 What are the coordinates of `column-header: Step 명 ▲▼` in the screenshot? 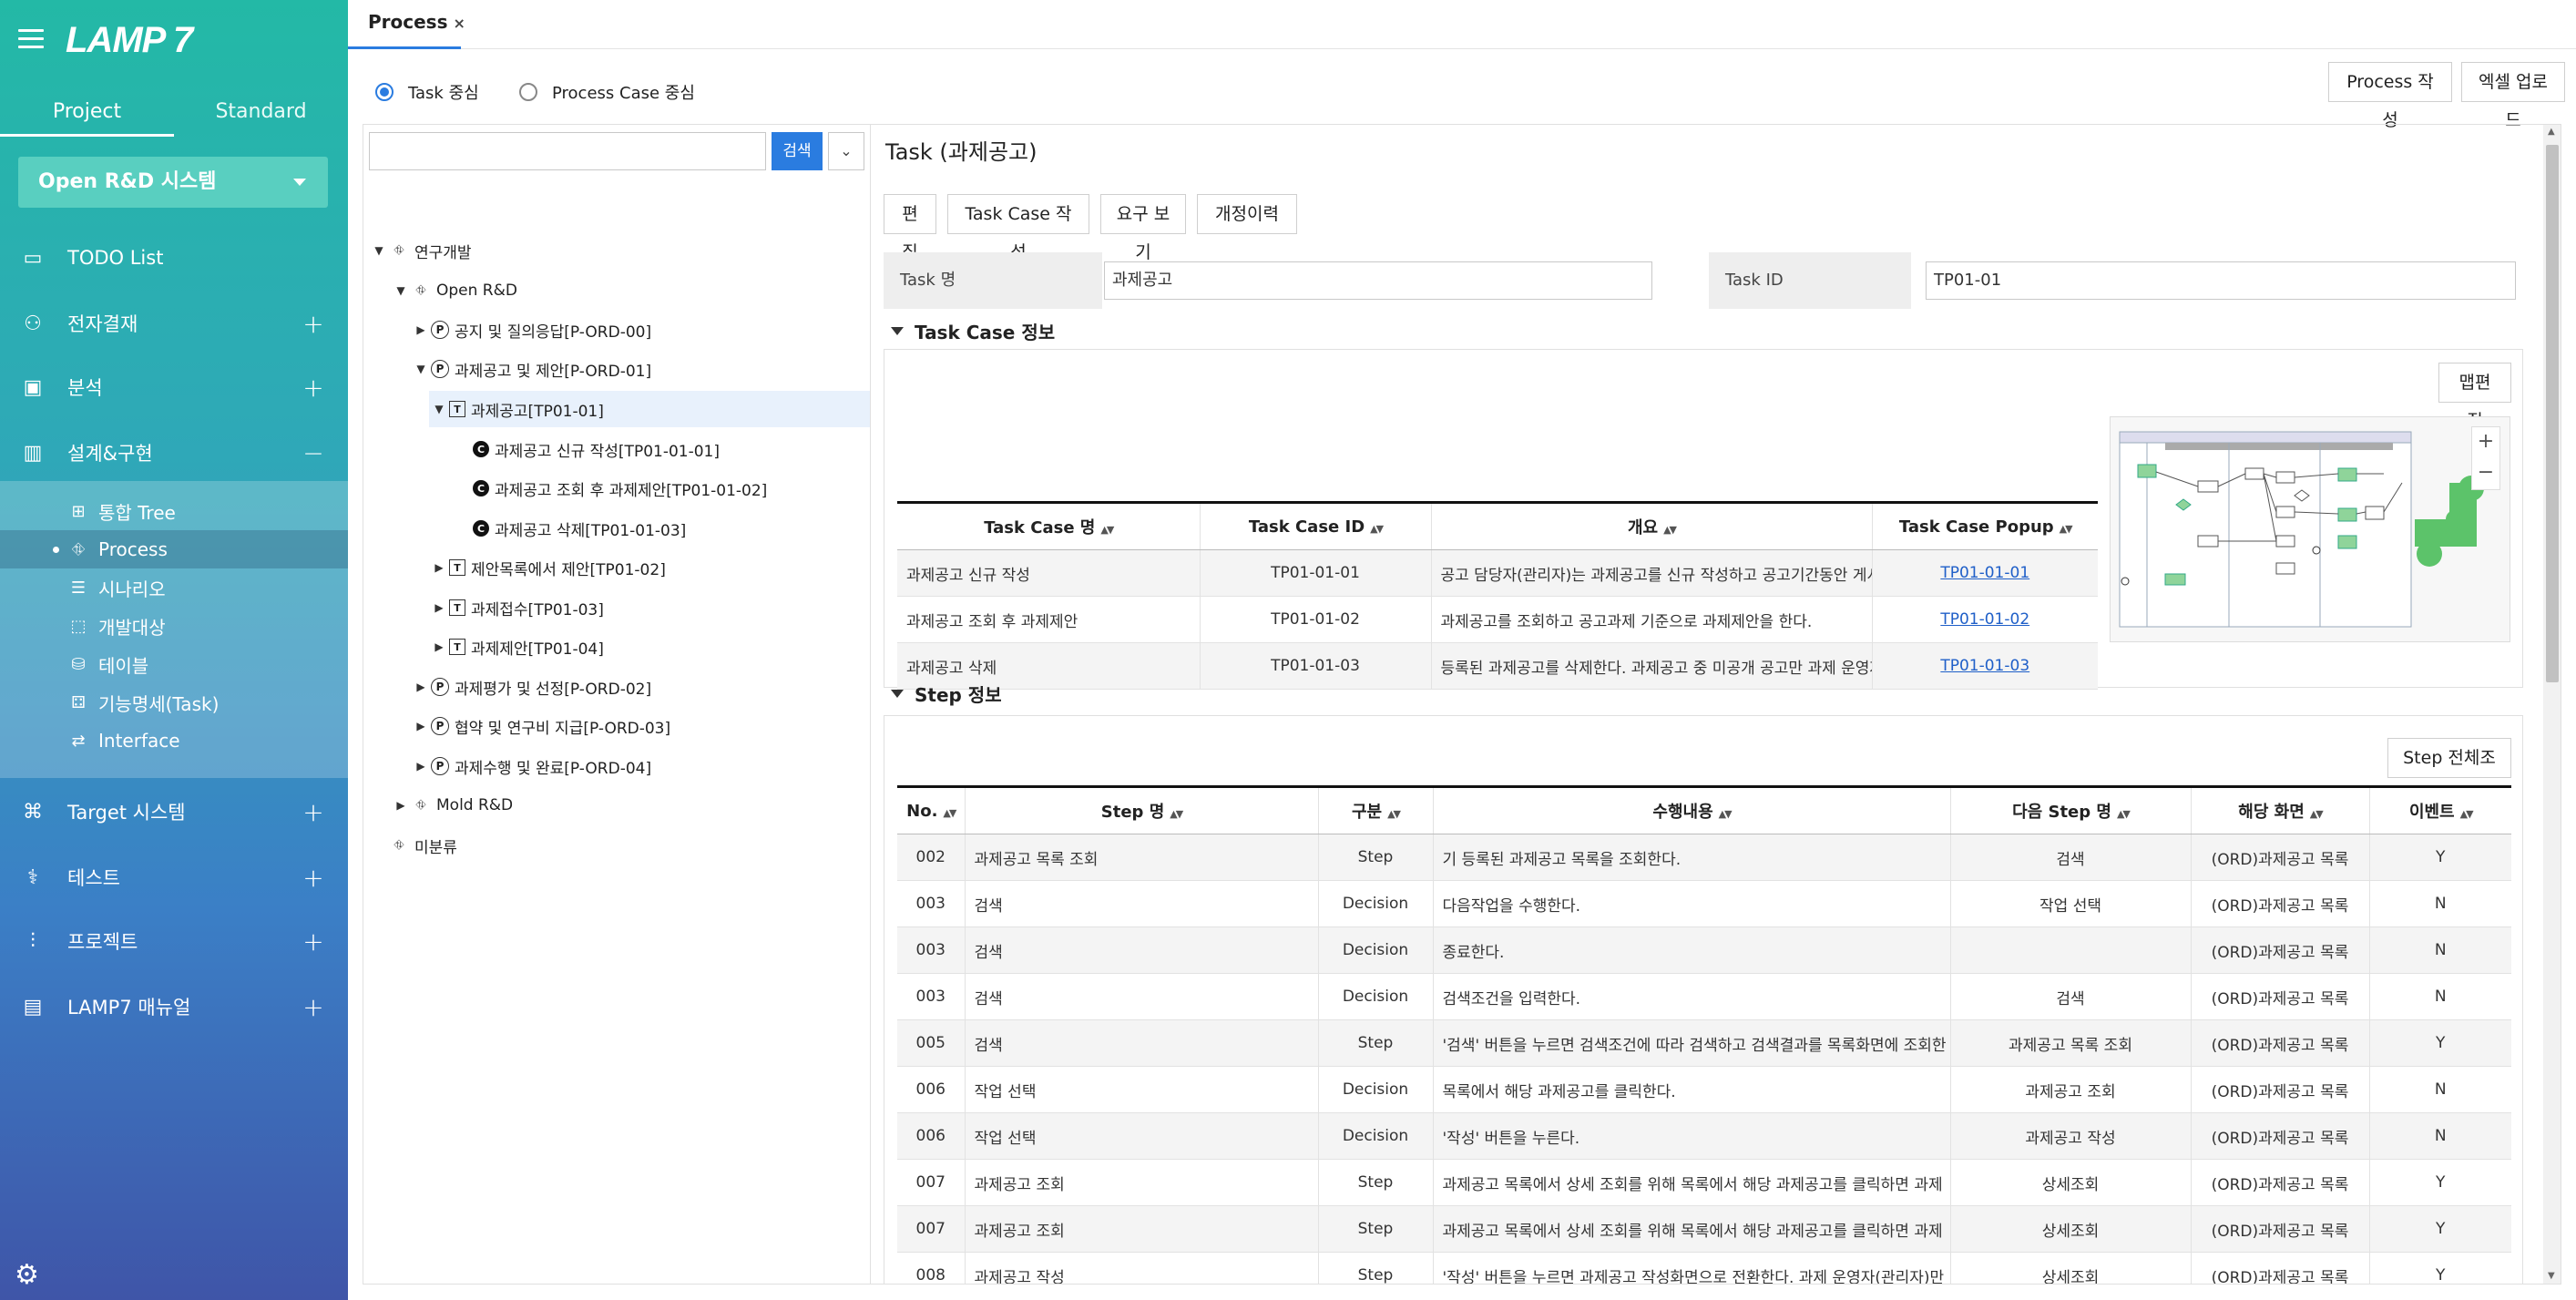 It's located at (1141, 809).